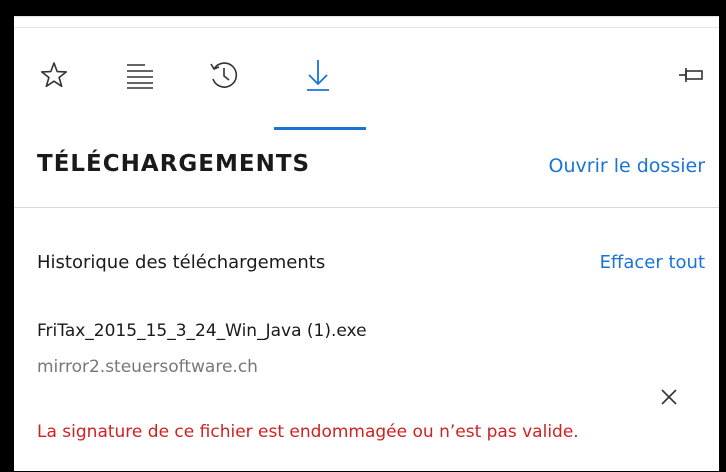 The height and width of the screenshot is (472, 726). What do you see at coordinates (318, 75) in the screenshot?
I see `download-icon` at bounding box center [318, 75].